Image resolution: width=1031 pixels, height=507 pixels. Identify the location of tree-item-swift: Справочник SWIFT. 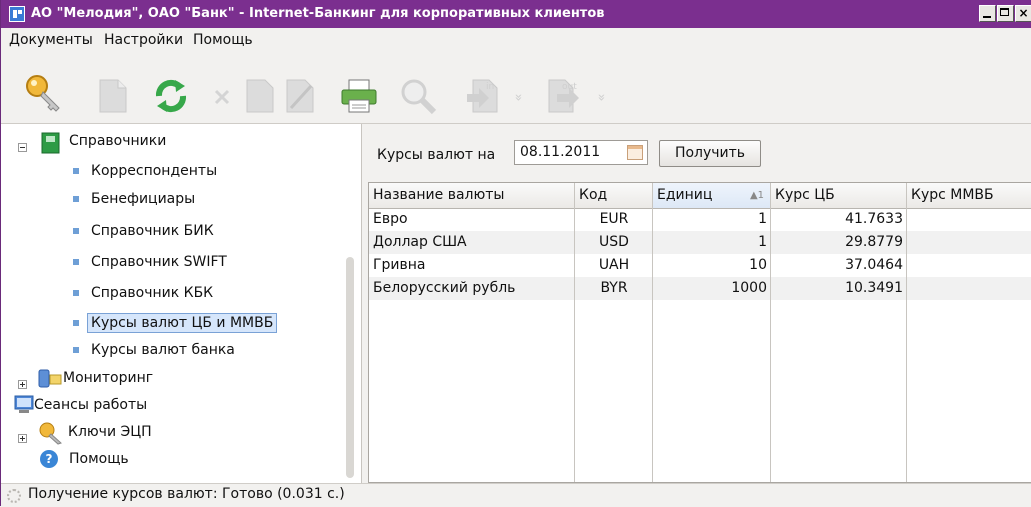
(150, 262).